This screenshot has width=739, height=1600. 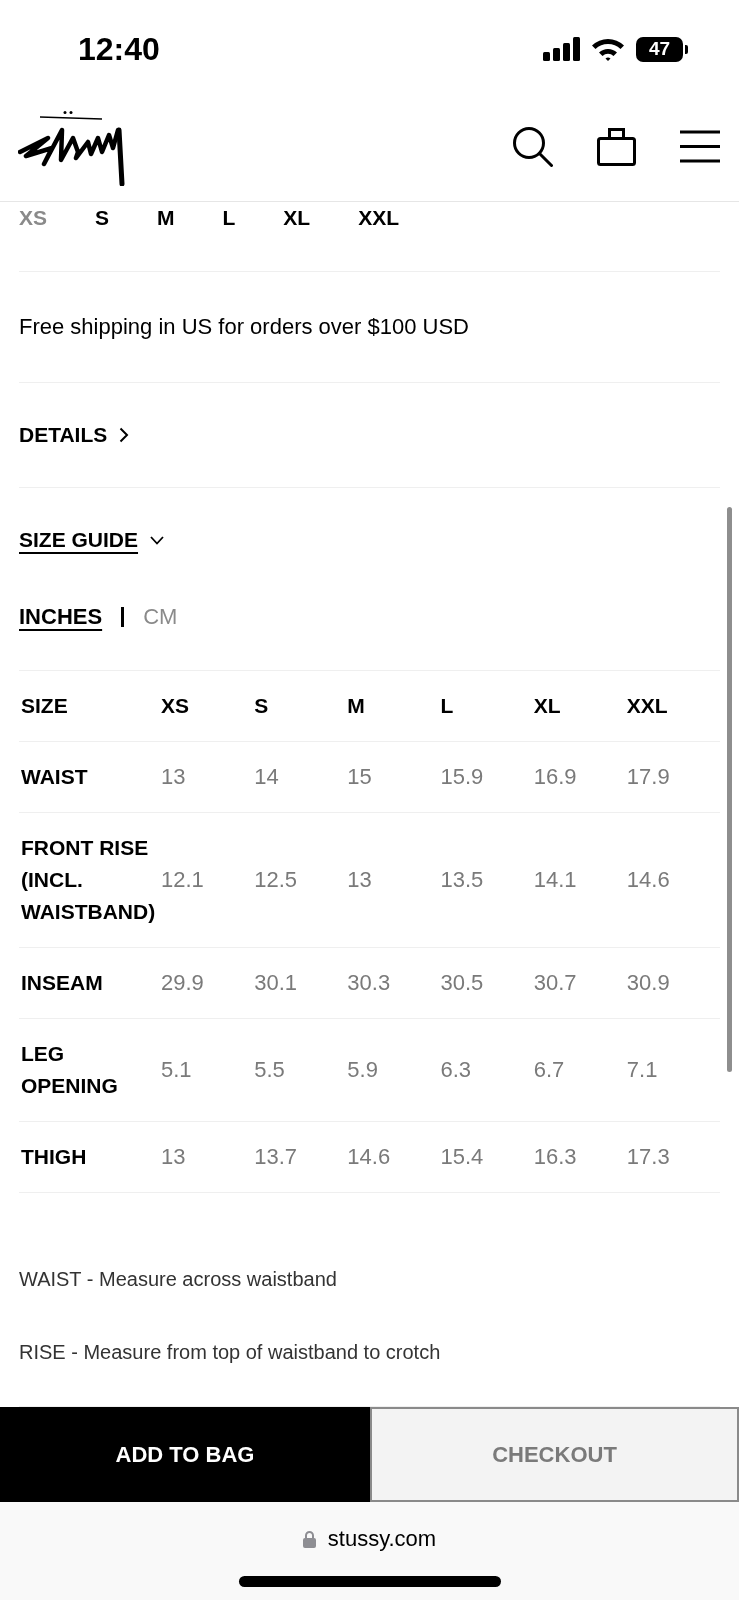 I want to click on chevron-right-icon, so click(x=124, y=435).